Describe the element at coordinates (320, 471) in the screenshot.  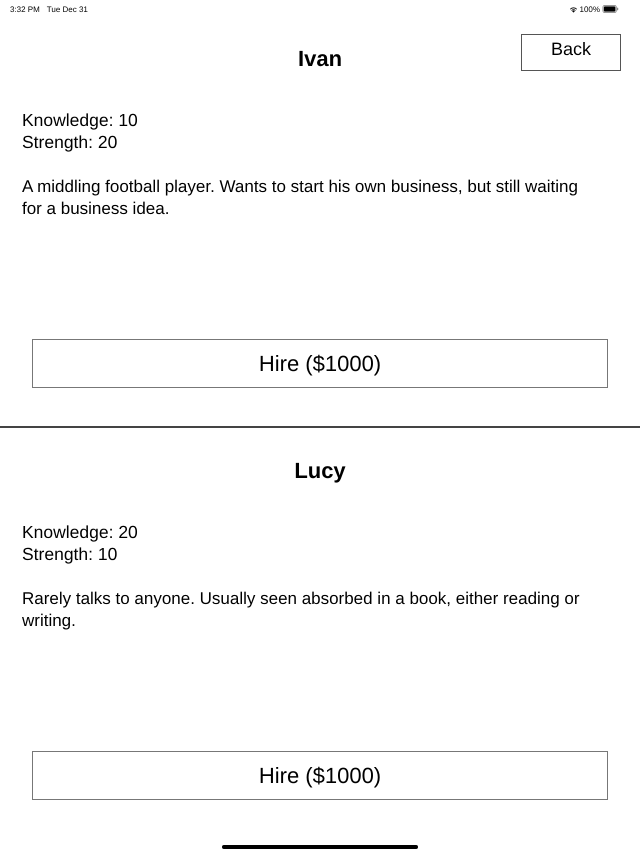
I see `candidate-name: Lucy` at that location.